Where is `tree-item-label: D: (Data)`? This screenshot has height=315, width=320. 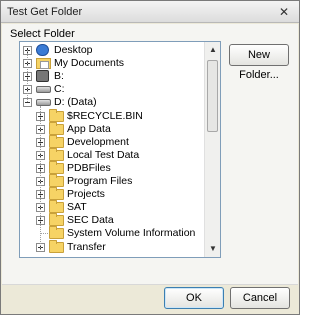
tree-item-label: D: (Data) is located at coordinates (75, 102).